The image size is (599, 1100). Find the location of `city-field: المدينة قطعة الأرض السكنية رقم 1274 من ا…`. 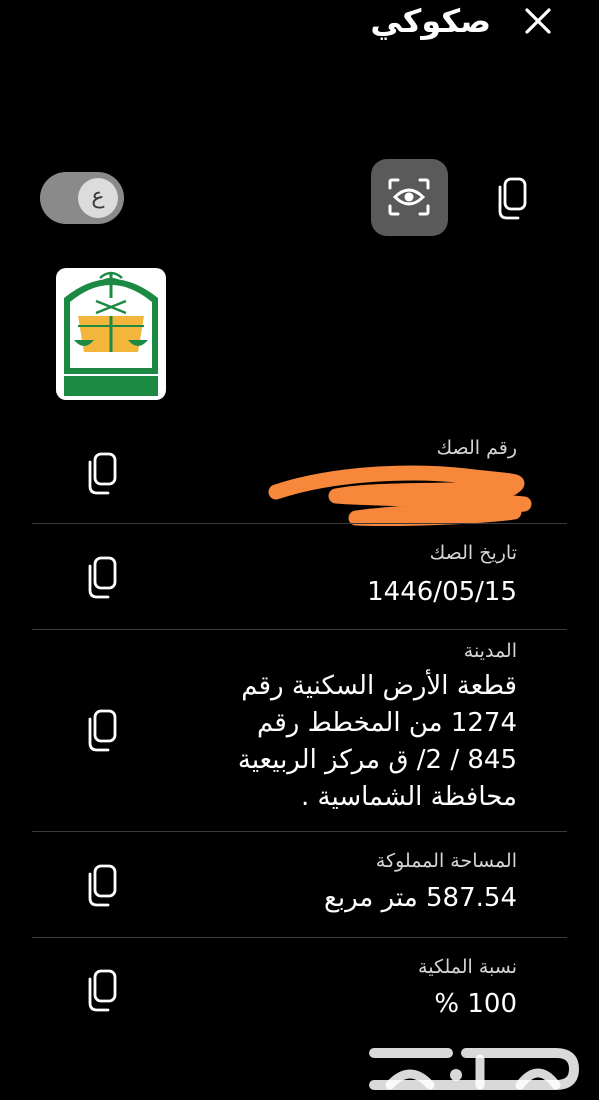

city-field: المدينة قطعة الأرض السكنية رقم 1274 من ا… is located at coordinates (377, 728).